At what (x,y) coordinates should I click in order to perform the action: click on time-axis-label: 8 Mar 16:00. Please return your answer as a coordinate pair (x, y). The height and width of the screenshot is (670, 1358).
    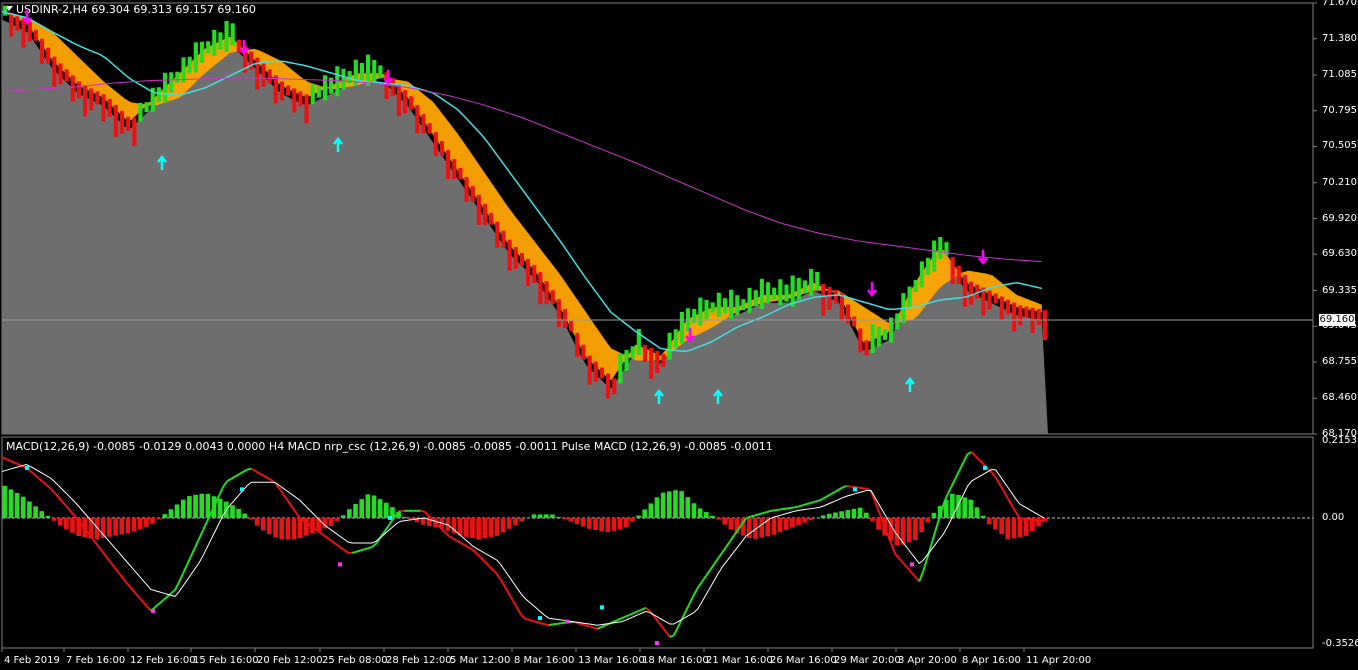
    Looking at the image, I should click on (544, 660).